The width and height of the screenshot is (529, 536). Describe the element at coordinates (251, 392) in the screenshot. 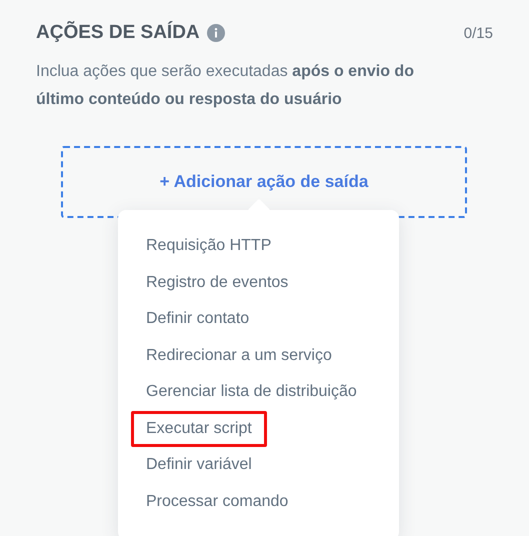

I see `menu-item: Gerenciar lista de distribuição` at that location.